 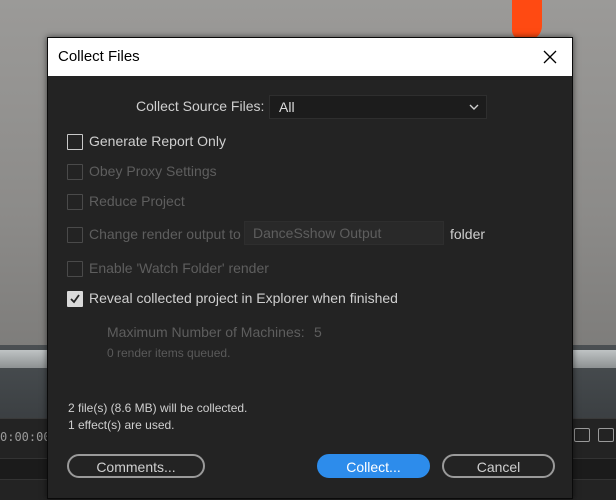 I want to click on max-machines-label: Maximum Number of Machines:, so click(x=206, y=332).